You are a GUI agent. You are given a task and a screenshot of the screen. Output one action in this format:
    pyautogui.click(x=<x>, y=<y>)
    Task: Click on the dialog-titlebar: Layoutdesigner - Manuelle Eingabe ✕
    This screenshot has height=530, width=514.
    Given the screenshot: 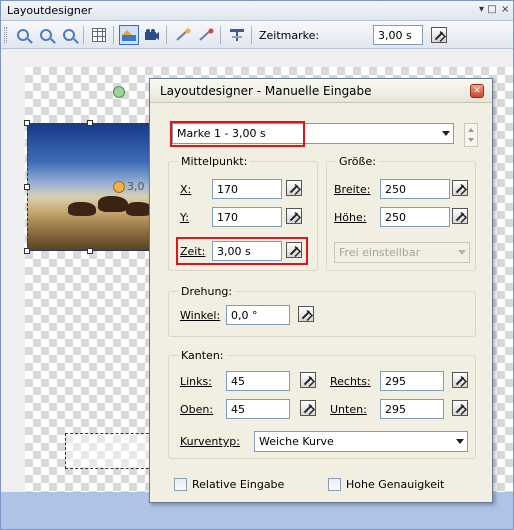 What is the action you would take?
    pyautogui.click(x=321, y=91)
    